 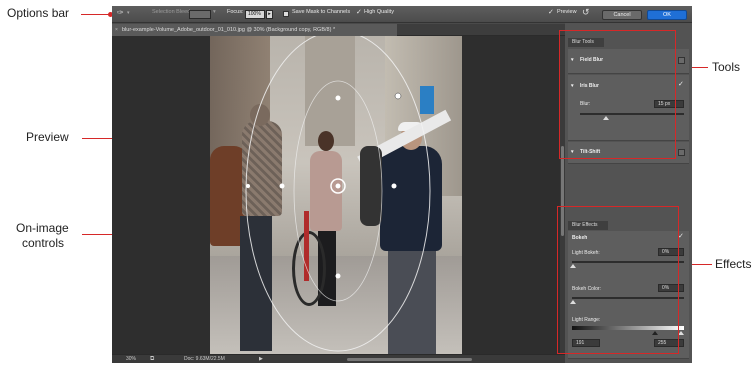 I want to click on annotation-box-effects, so click(x=618, y=280).